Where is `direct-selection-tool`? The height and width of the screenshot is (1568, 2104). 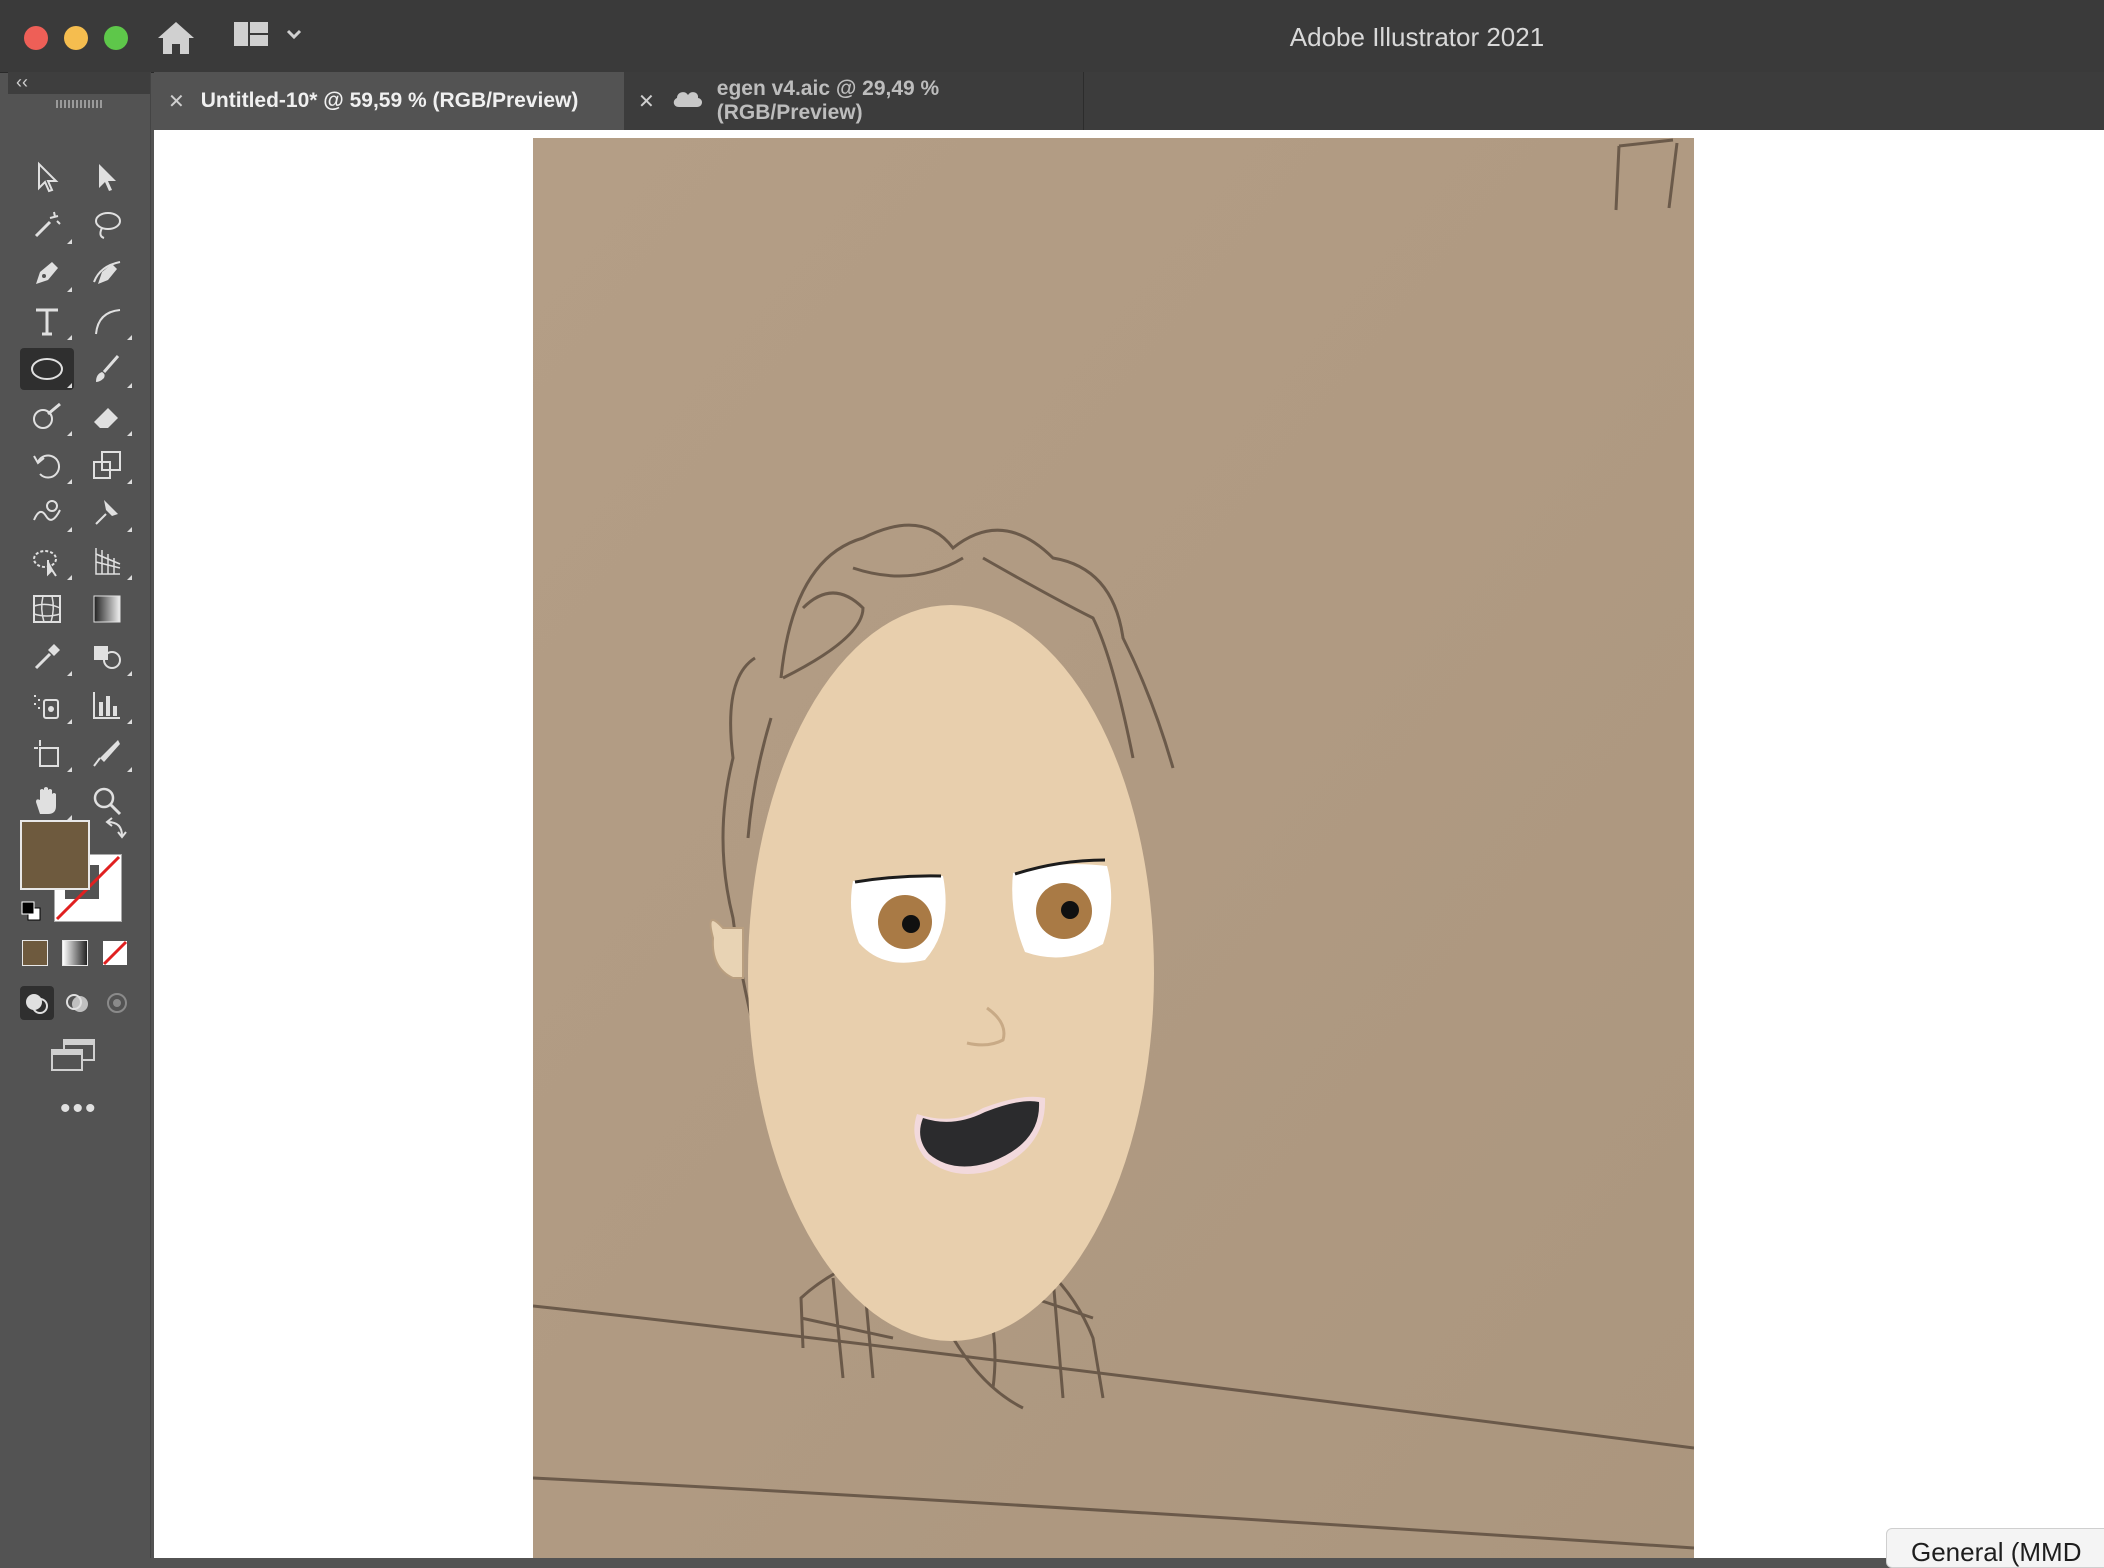 direct-selection-tool is located at coordinates (107, 177).